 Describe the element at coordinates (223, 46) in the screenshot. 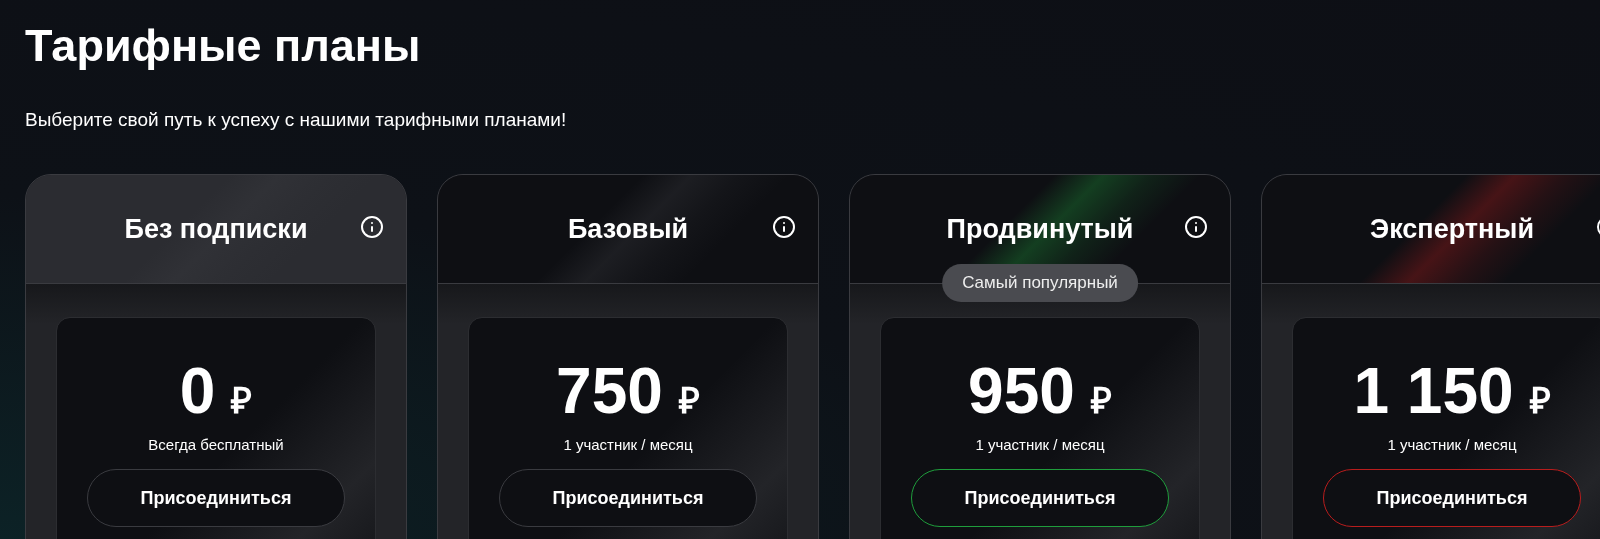

I see `page-title: Тарифные планы` at that location.